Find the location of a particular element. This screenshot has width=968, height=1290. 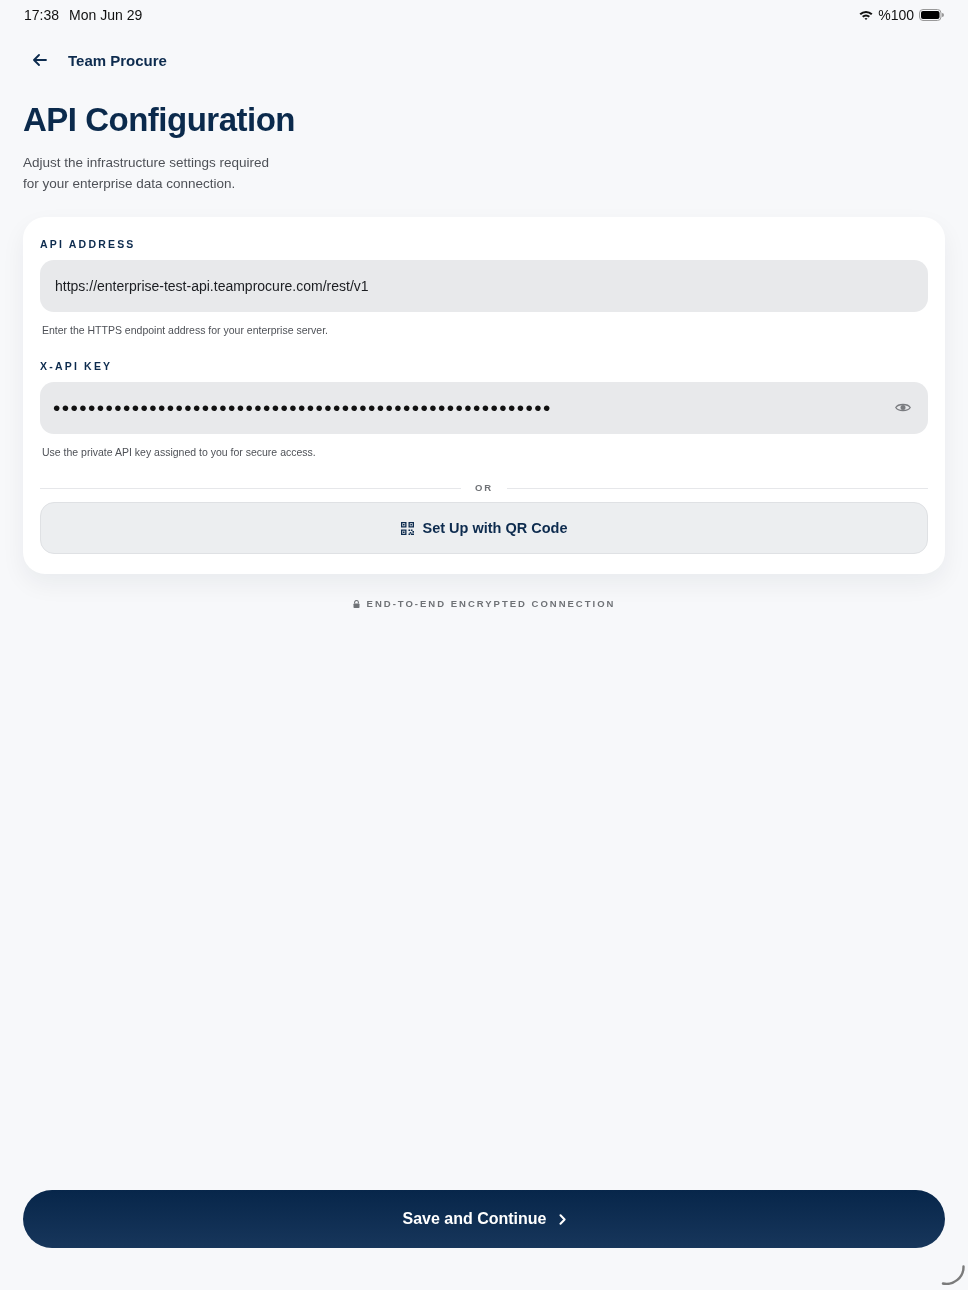

wifi-icon is located at coordinates (866, 15).